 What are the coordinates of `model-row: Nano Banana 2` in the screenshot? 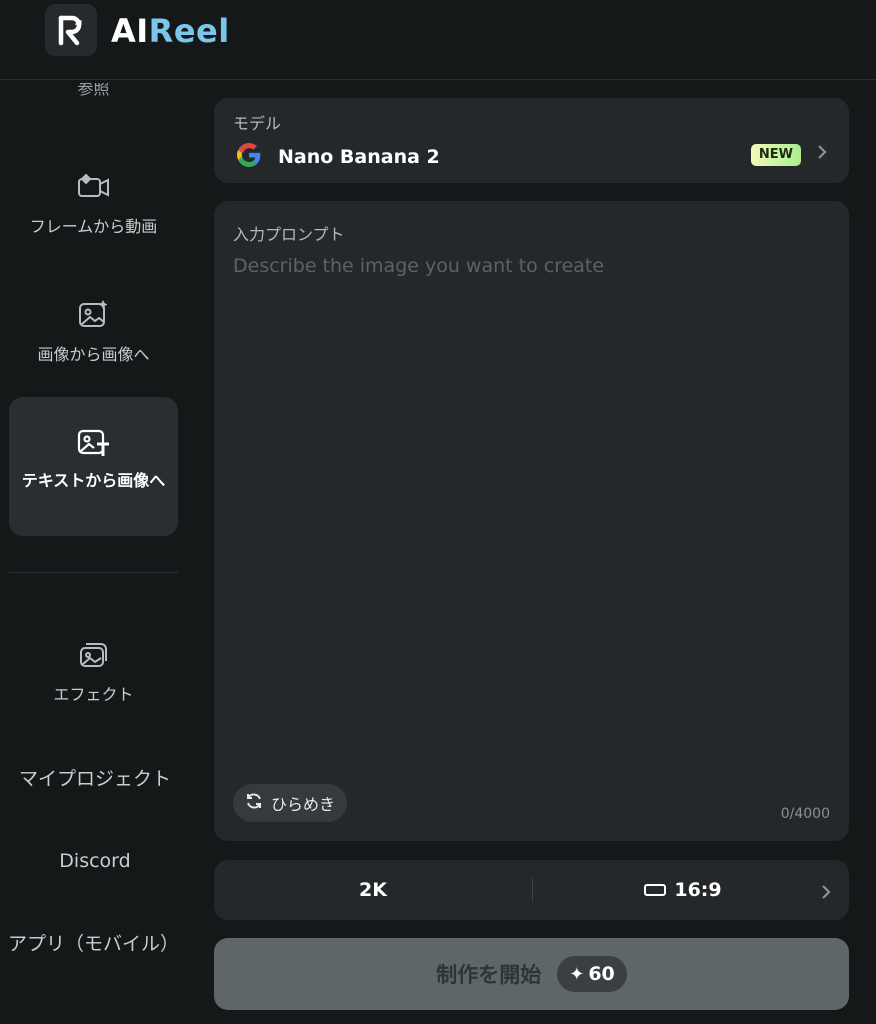 It's located at (338, 157).